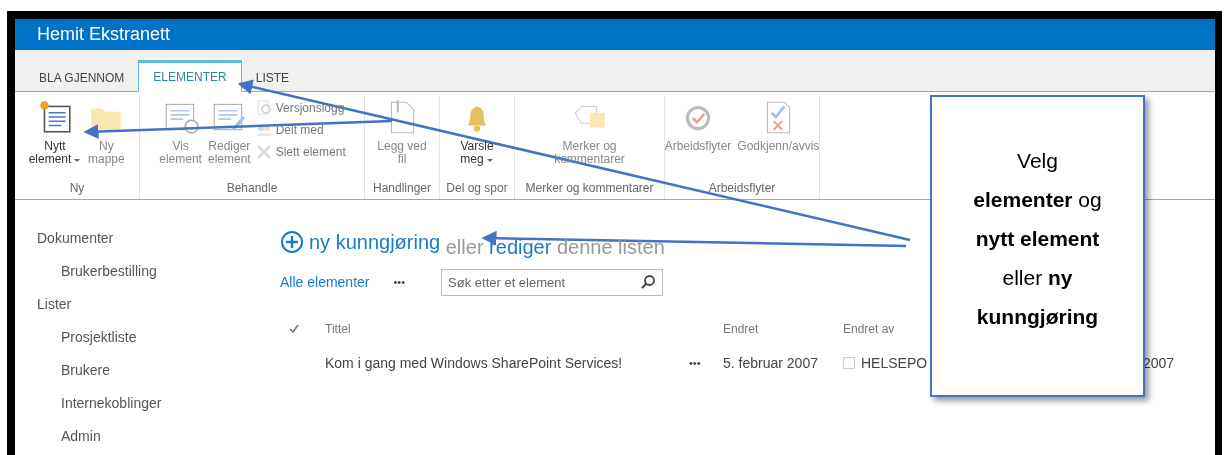 This screenshot has height=455, width=1229. What do you see at coordinates (894, 363) in the screenshot?
I see `table-cell-text: HELSEPO` at bounding box center [894, 363].